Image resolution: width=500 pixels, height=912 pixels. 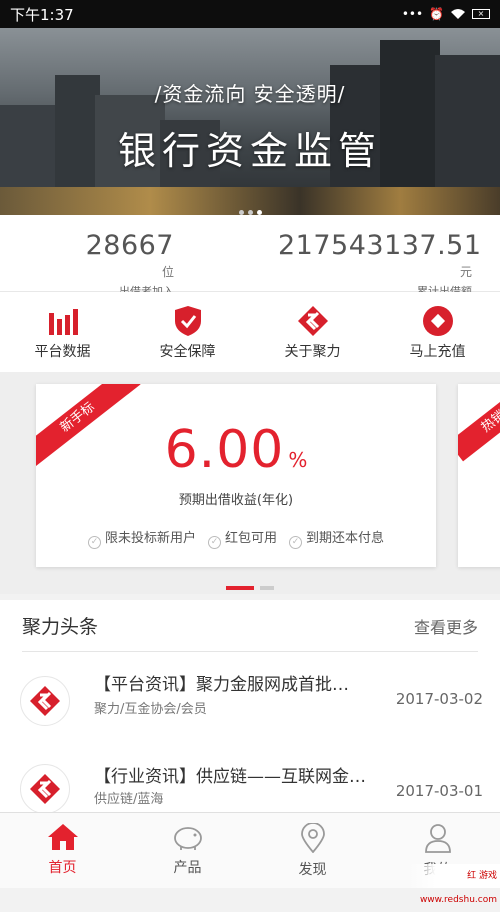 I want to click on bar-chart-icon, so click(x=63, y=322).